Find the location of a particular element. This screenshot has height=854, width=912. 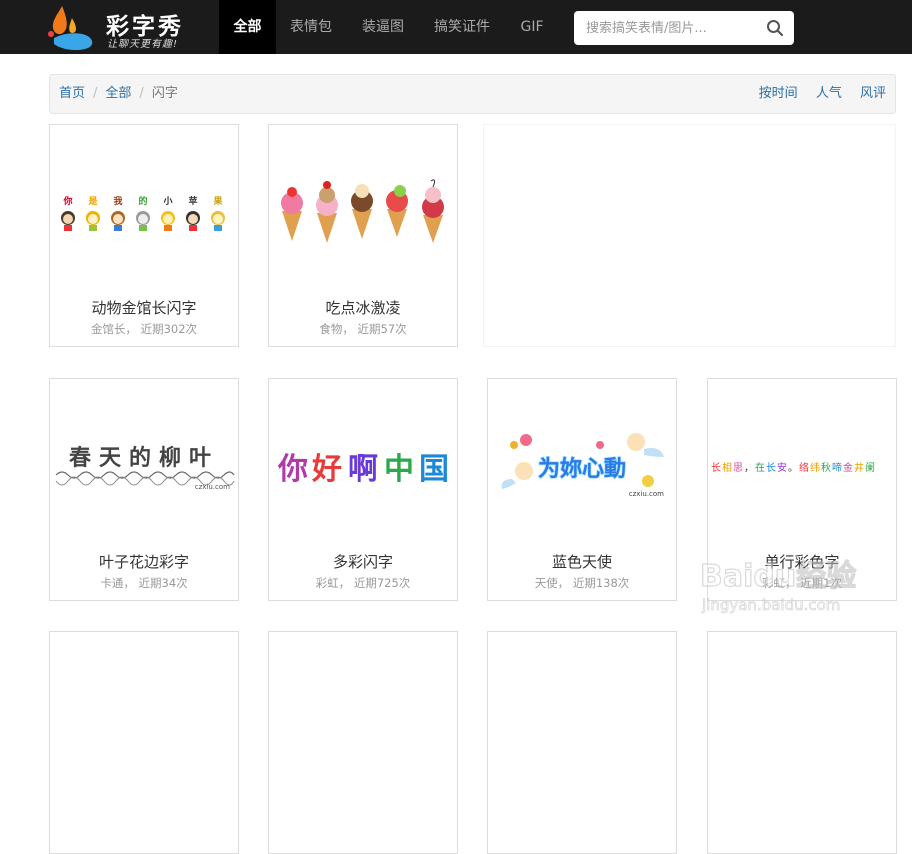

card-meta: 彩虹， 近期725次 is located at coordinates (363, 583).